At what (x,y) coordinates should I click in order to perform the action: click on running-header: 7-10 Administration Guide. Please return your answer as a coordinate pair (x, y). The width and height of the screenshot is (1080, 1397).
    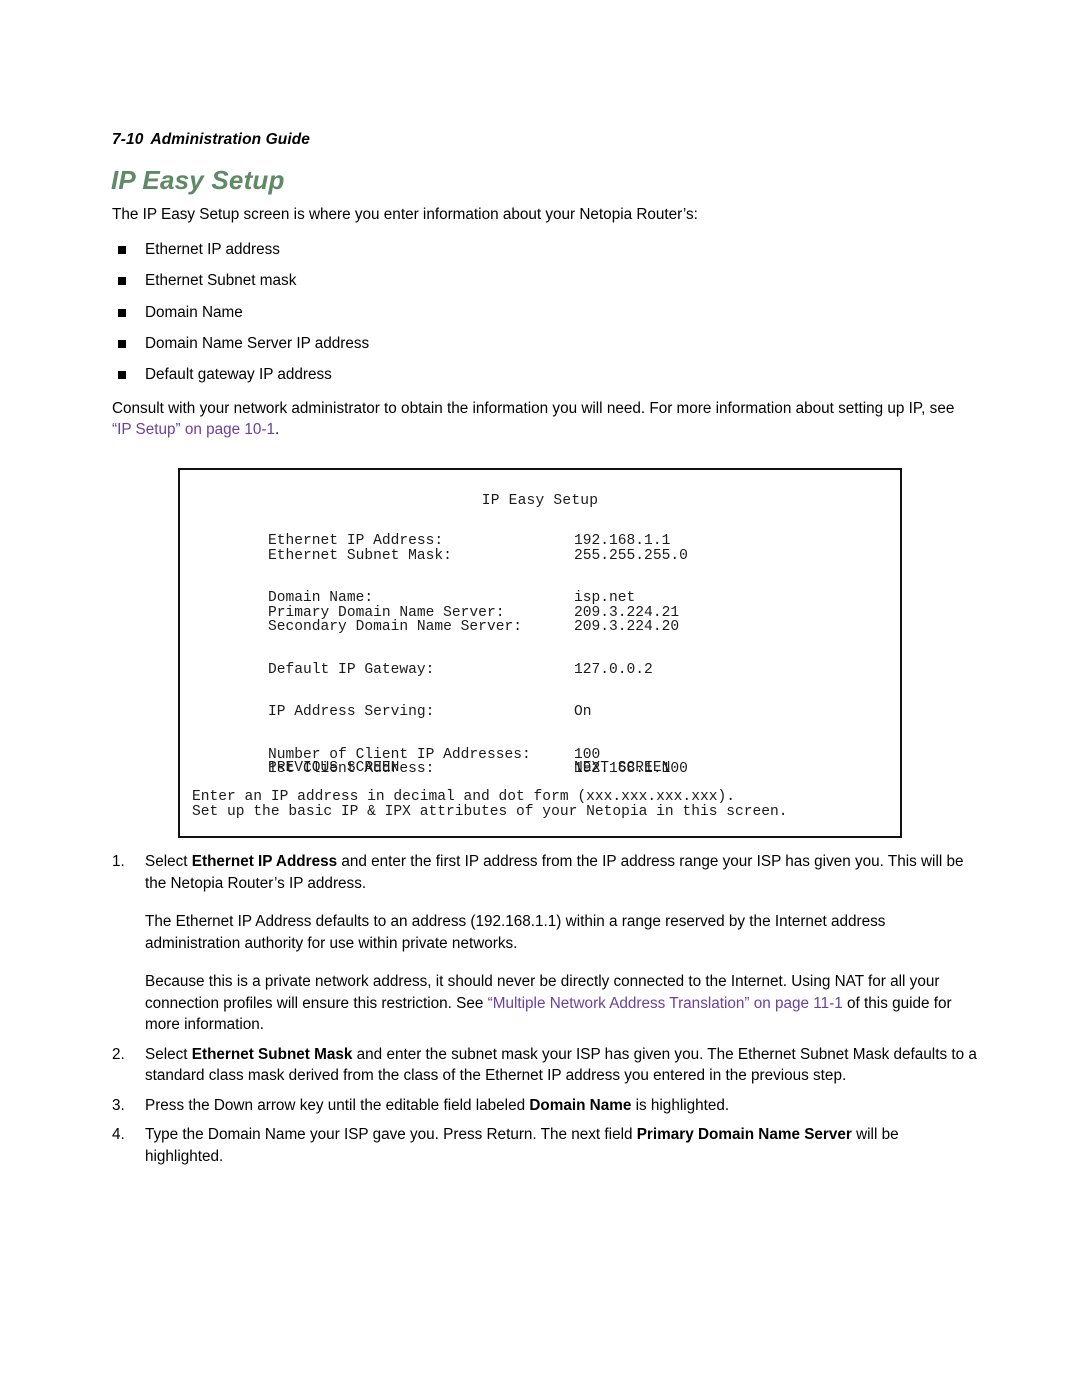
    Looking at the image, I should click on (211, 140).